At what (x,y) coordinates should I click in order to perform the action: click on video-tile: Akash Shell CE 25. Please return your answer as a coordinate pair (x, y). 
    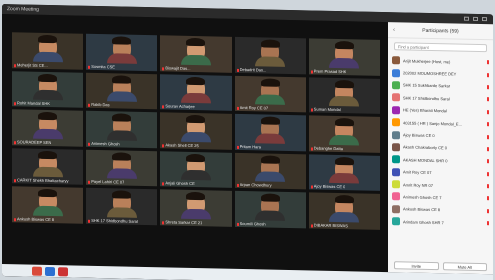
    Looking at the image, I should click on (196, 131).